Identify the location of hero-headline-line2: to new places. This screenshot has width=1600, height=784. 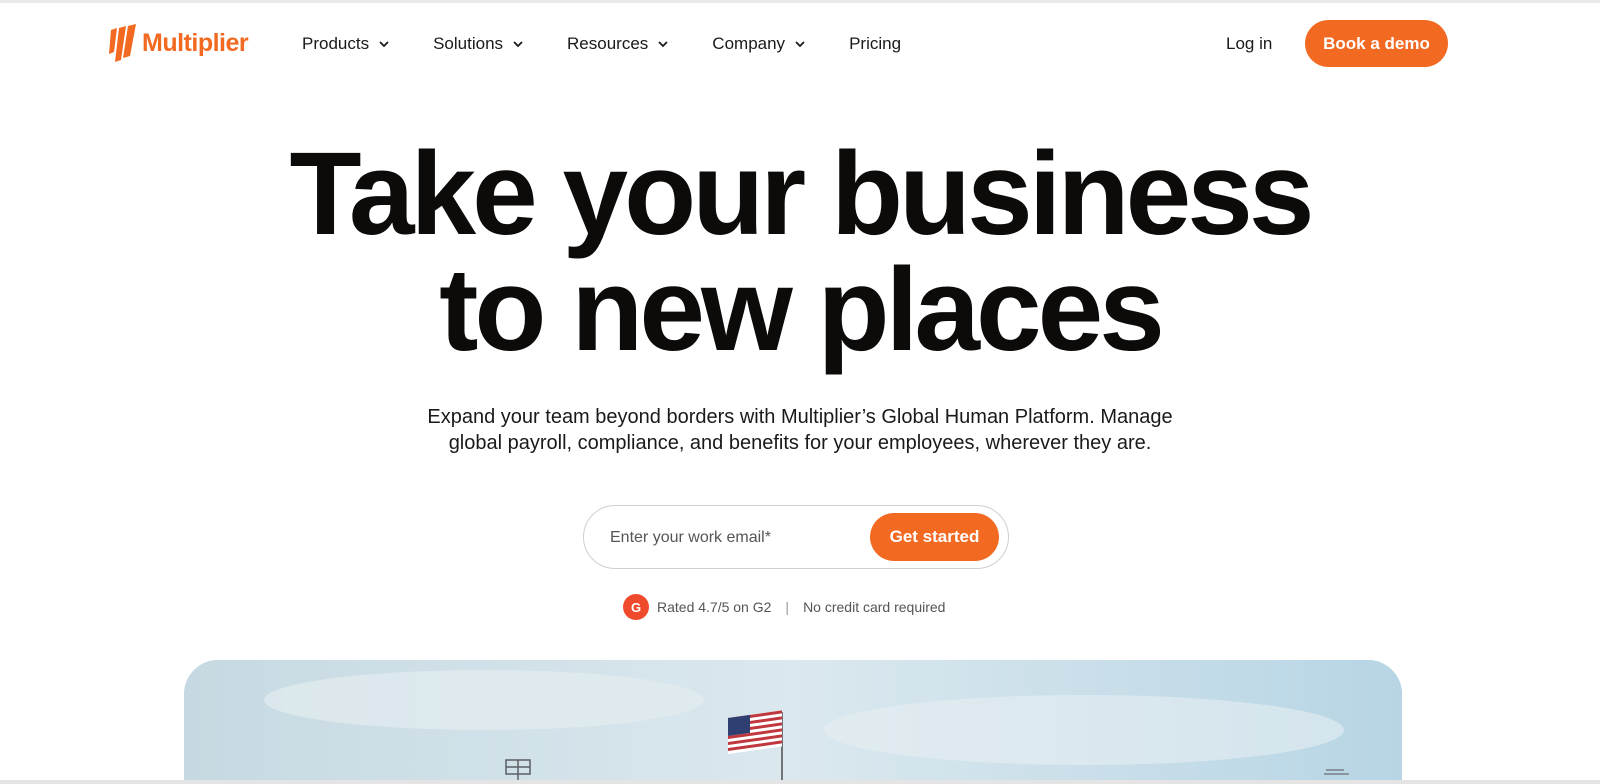
(802, 310).